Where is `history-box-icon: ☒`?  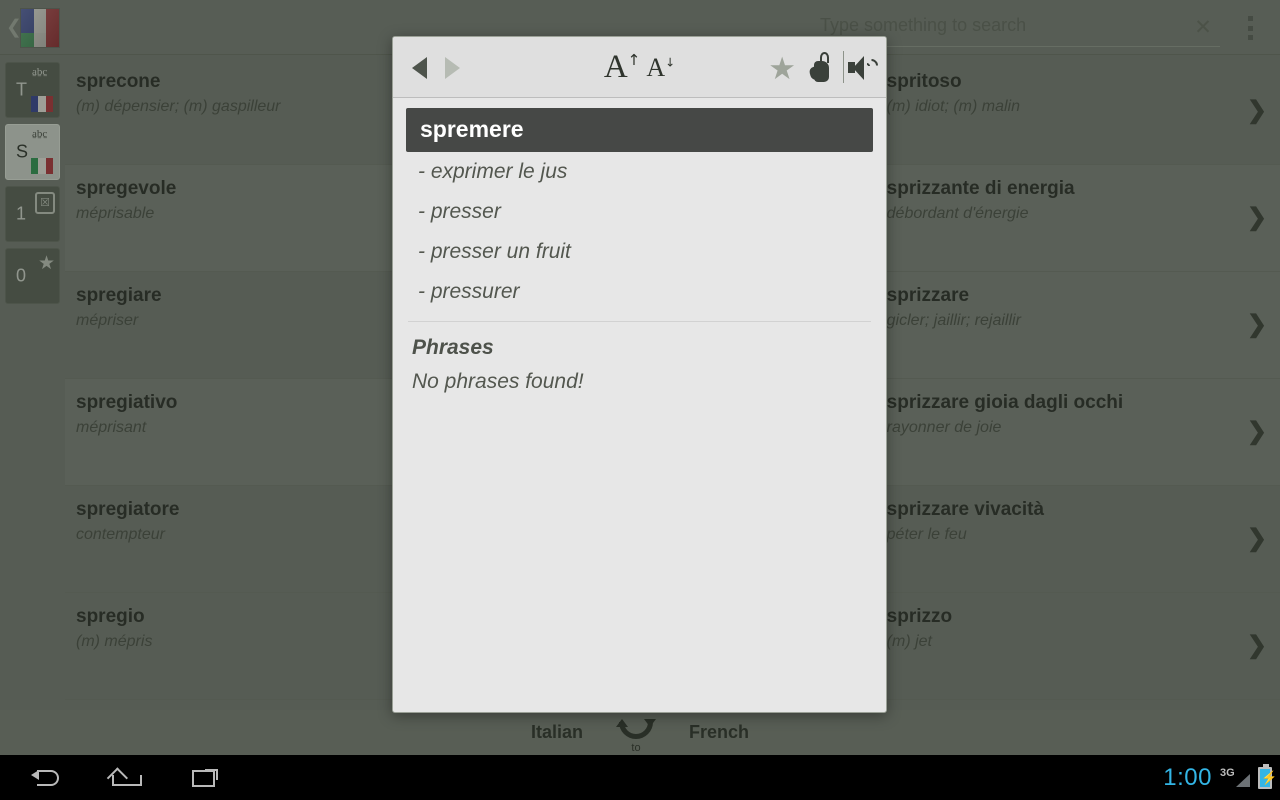 history-box-icon: ☒ is located at coordinates (45, 203).